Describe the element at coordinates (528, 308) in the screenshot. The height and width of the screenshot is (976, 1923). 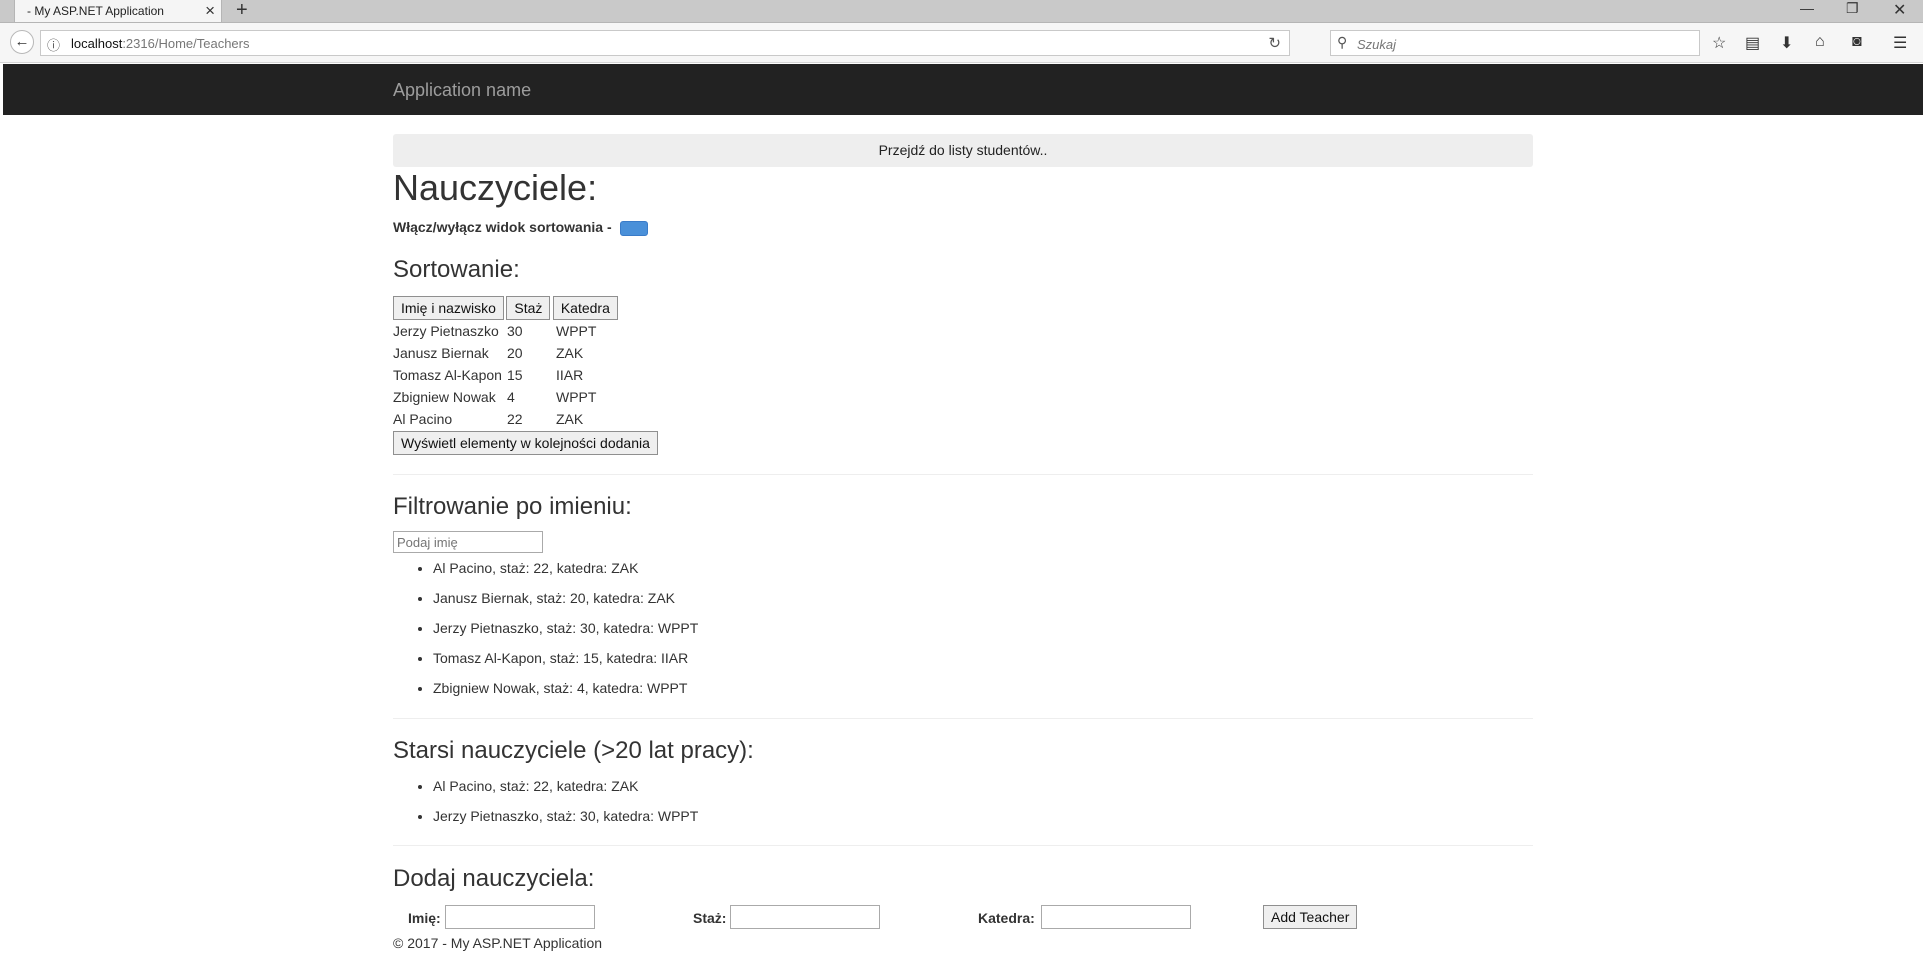
I see `sort-by-experience-button: Staż` at that location.